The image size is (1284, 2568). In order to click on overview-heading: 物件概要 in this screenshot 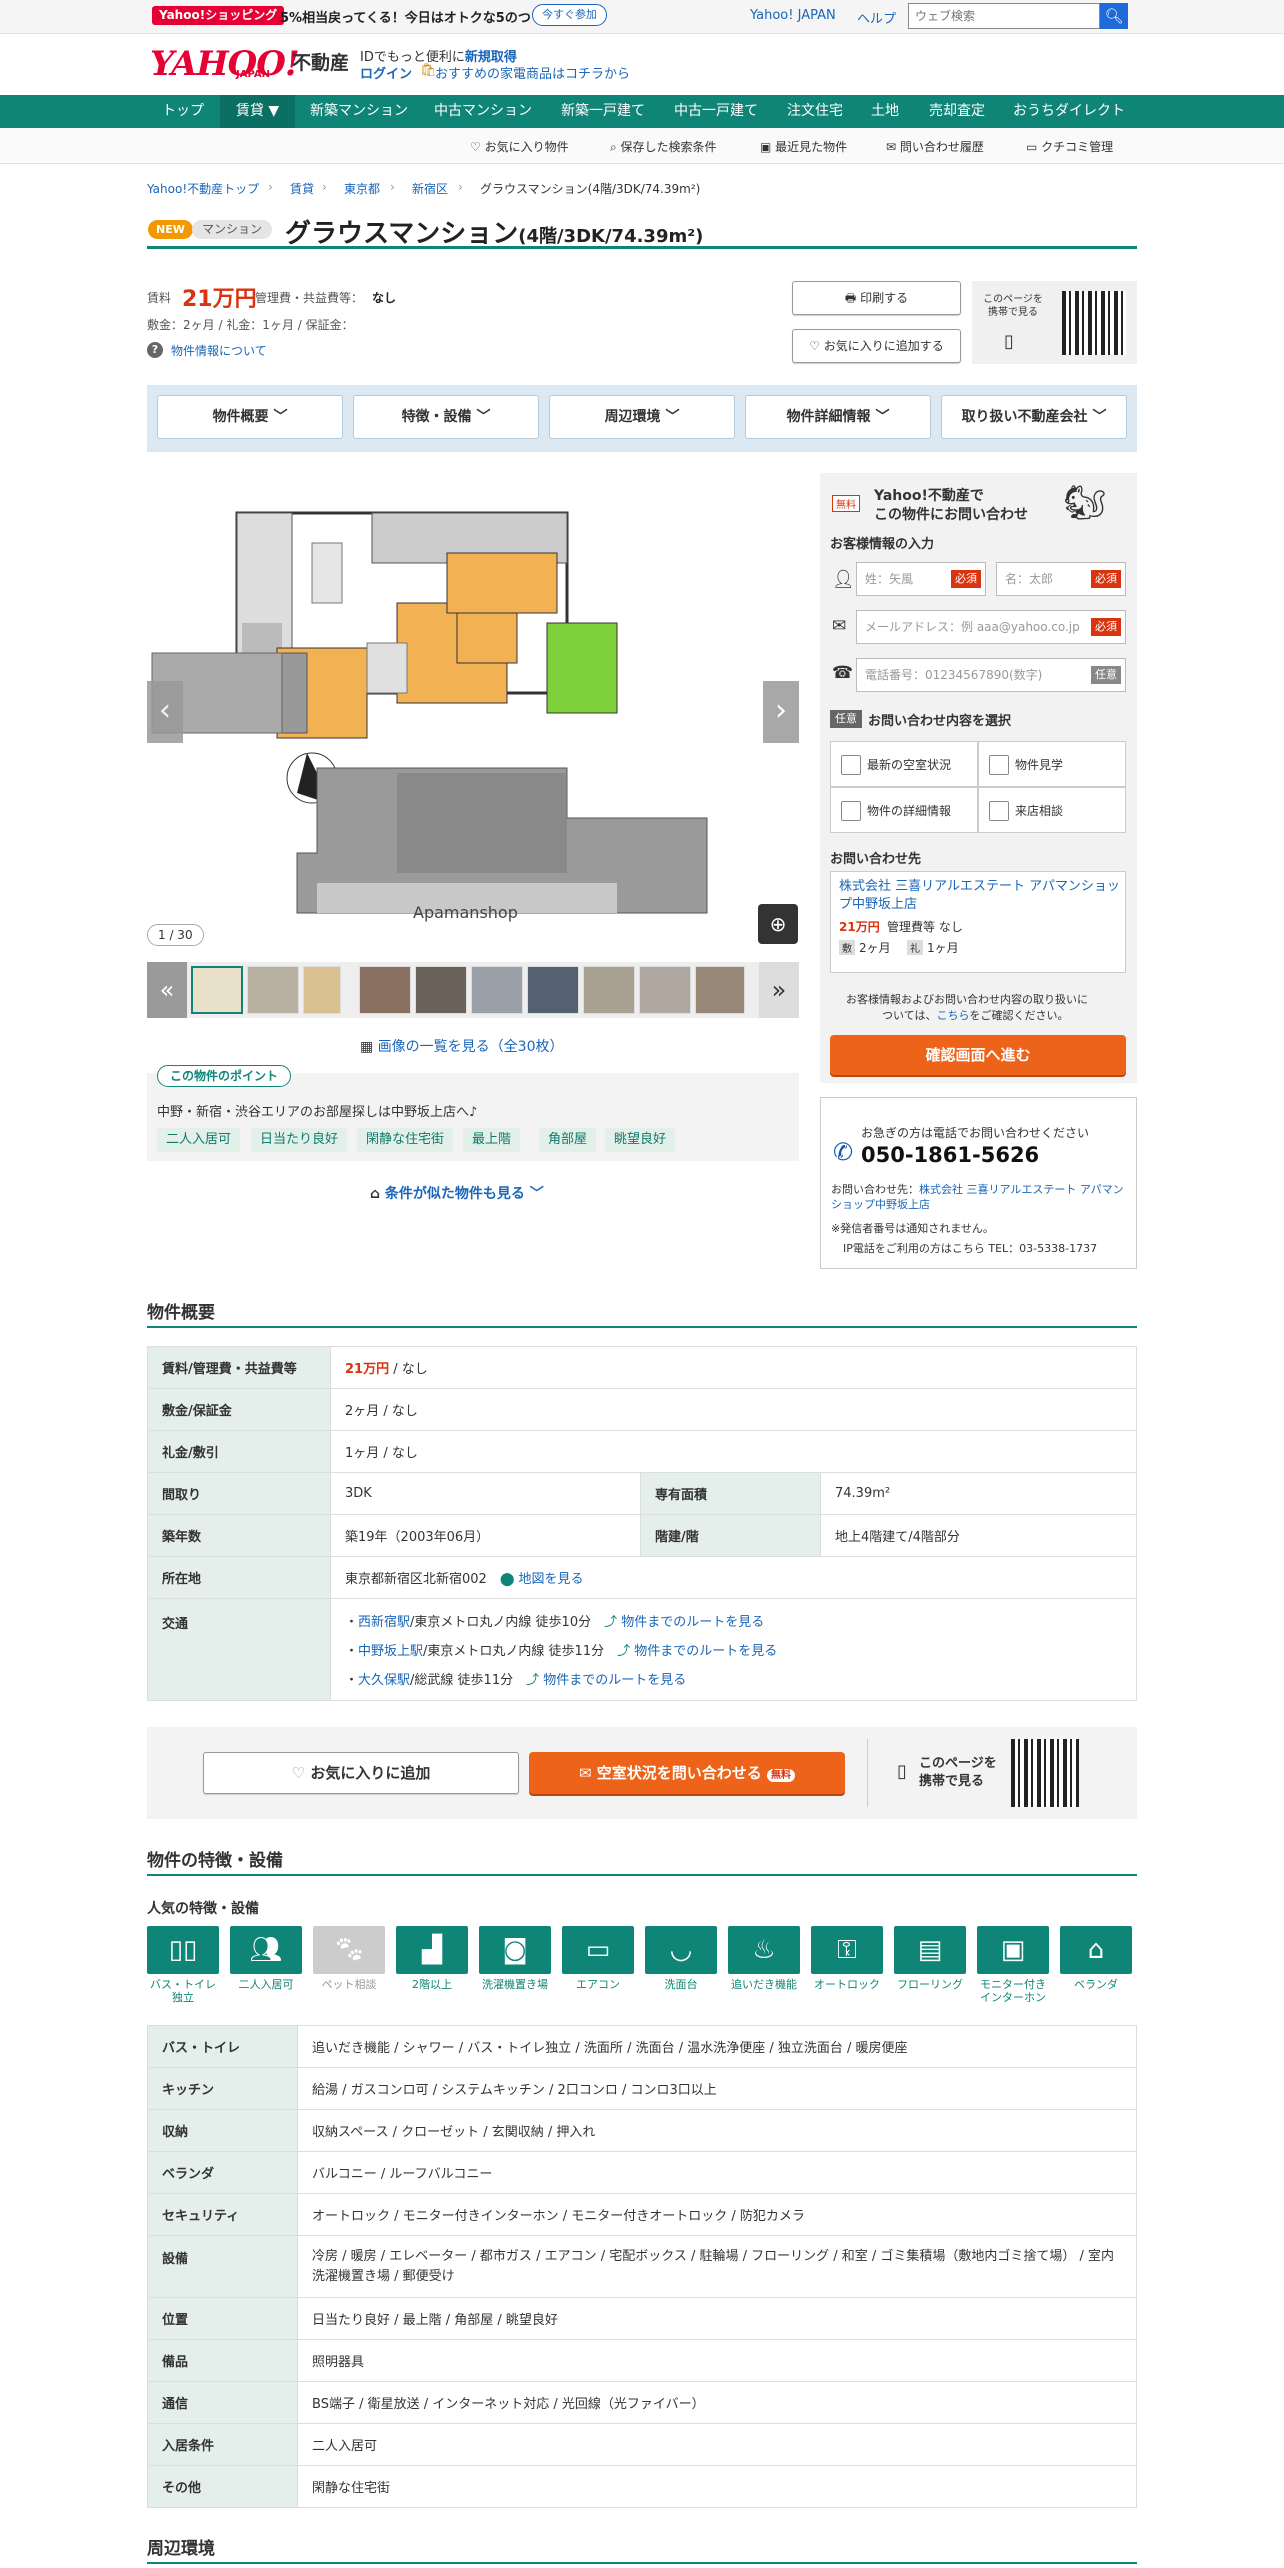, I will do `click(181, 1313)`.